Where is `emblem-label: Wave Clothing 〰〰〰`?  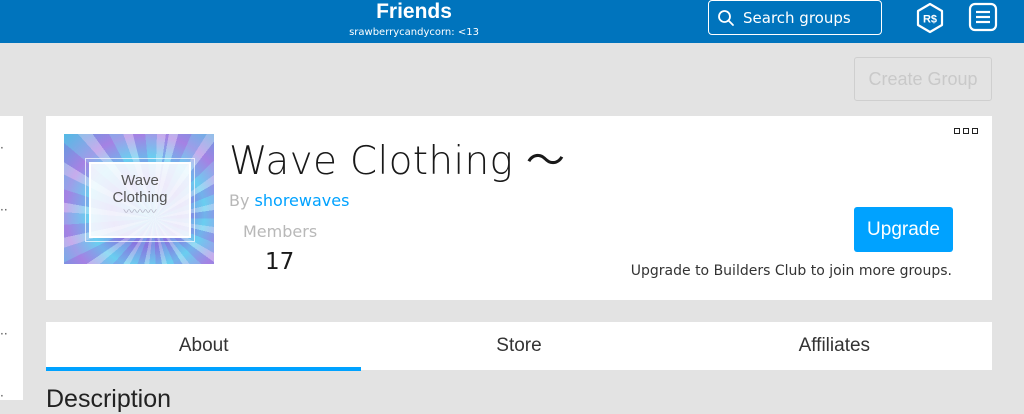
emblem-label: Wave Clothing 〰〰〰 is located at coordinates (140, 200).